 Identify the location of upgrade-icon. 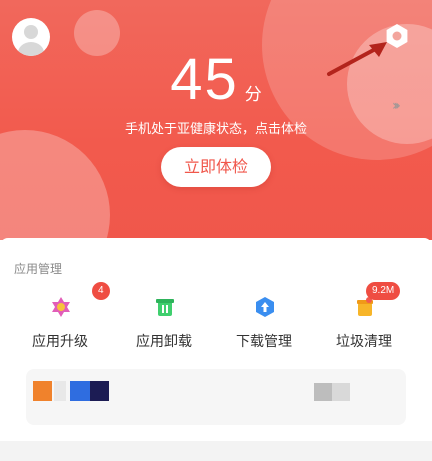
(61, 307).